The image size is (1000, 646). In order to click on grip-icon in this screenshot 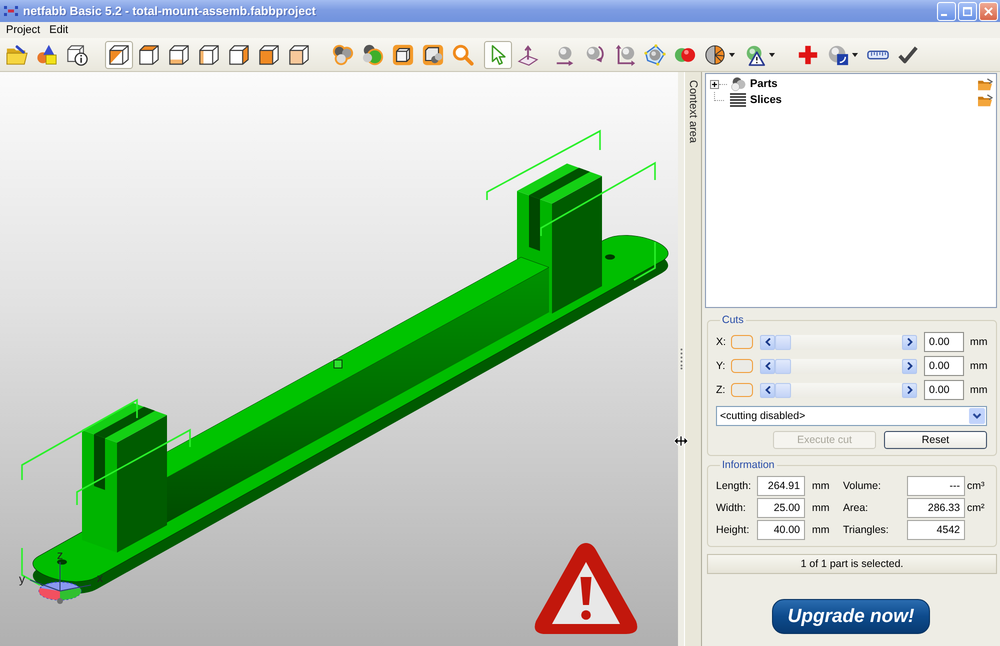, I will do `click(681, 359)`.